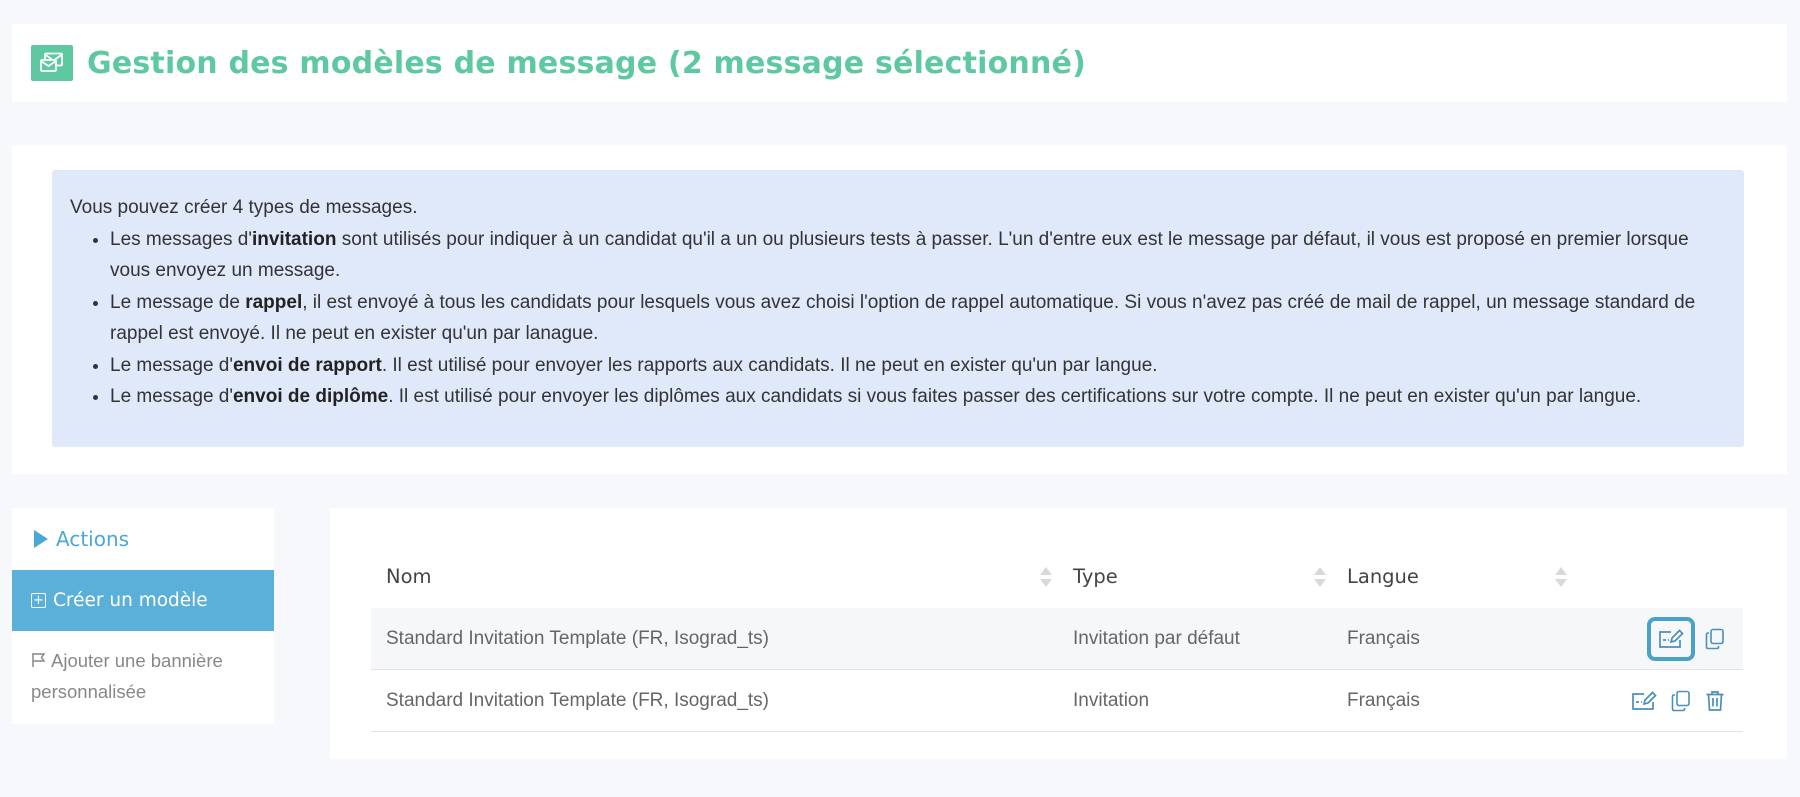 The image size is (1800, 797). I want to click on column-header-type: Type, so click(1195, 576).